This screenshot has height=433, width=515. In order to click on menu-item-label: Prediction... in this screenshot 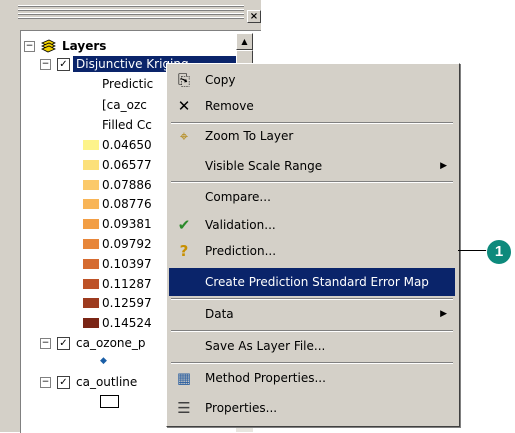, I will do `click(241, 251)`.